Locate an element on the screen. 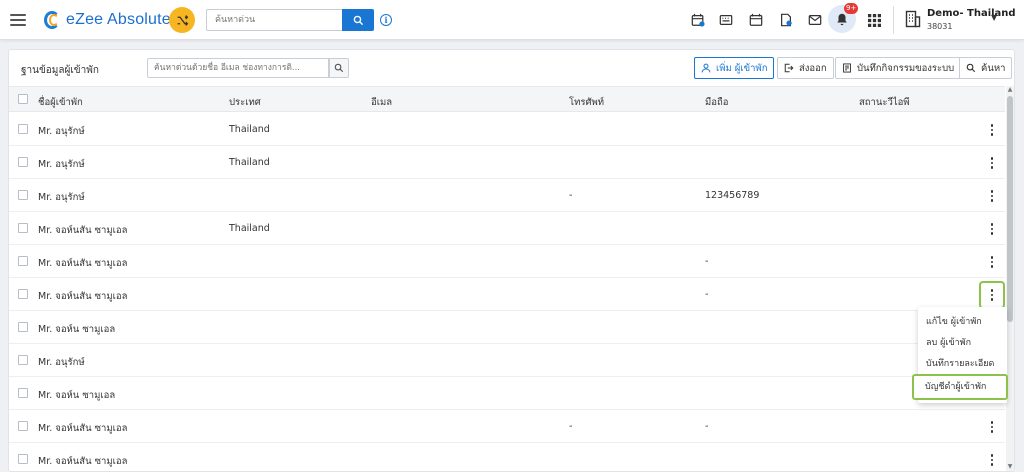 The width and height of the screenshot is (1024, 472). menu-guest-details: บันทึกรายละเอียด is located at coordinates (962, 364).